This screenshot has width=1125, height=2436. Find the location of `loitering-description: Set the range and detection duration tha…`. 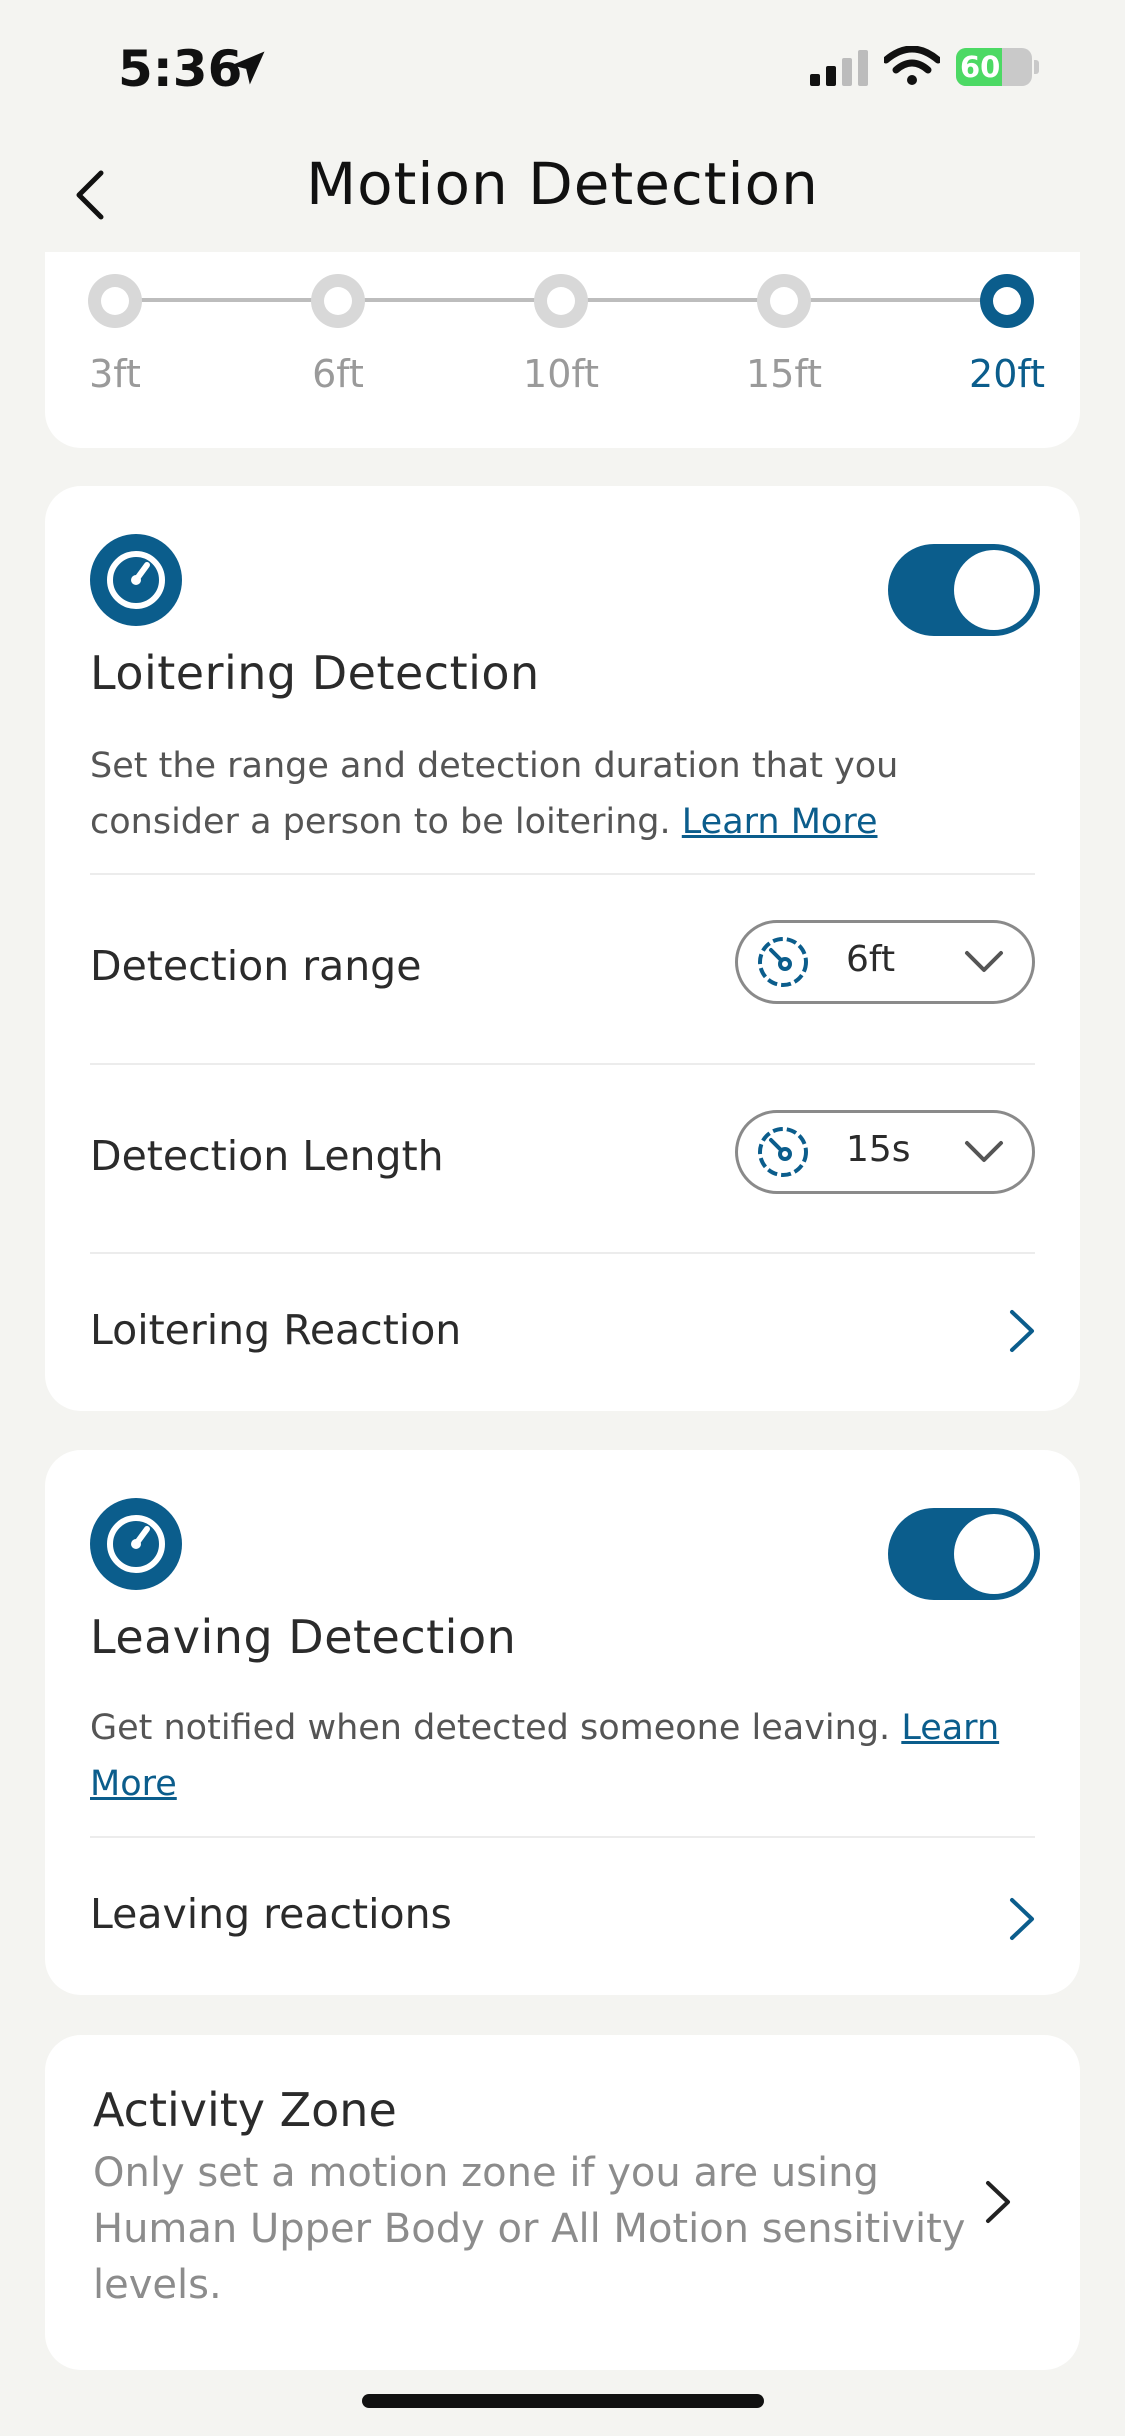

loitering-description: Set the range and detection duration tha… is located at coordinates (565, 794).